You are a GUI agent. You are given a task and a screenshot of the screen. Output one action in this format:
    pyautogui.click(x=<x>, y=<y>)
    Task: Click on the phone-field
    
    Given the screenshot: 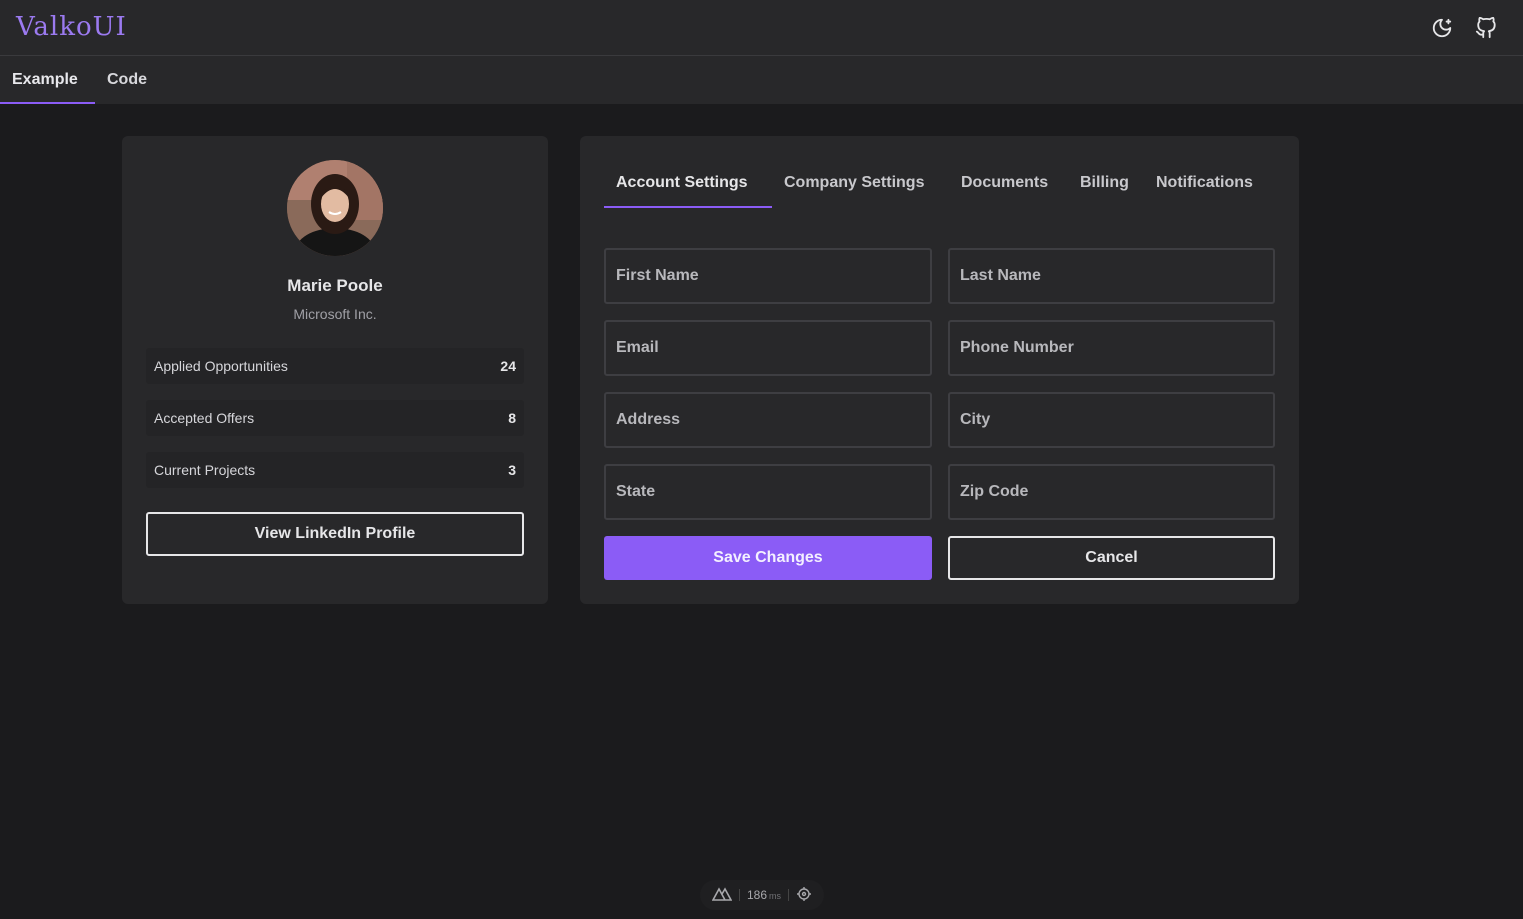 What is the action you would take?
    pyautogui.click(x=1111, y=348)
    